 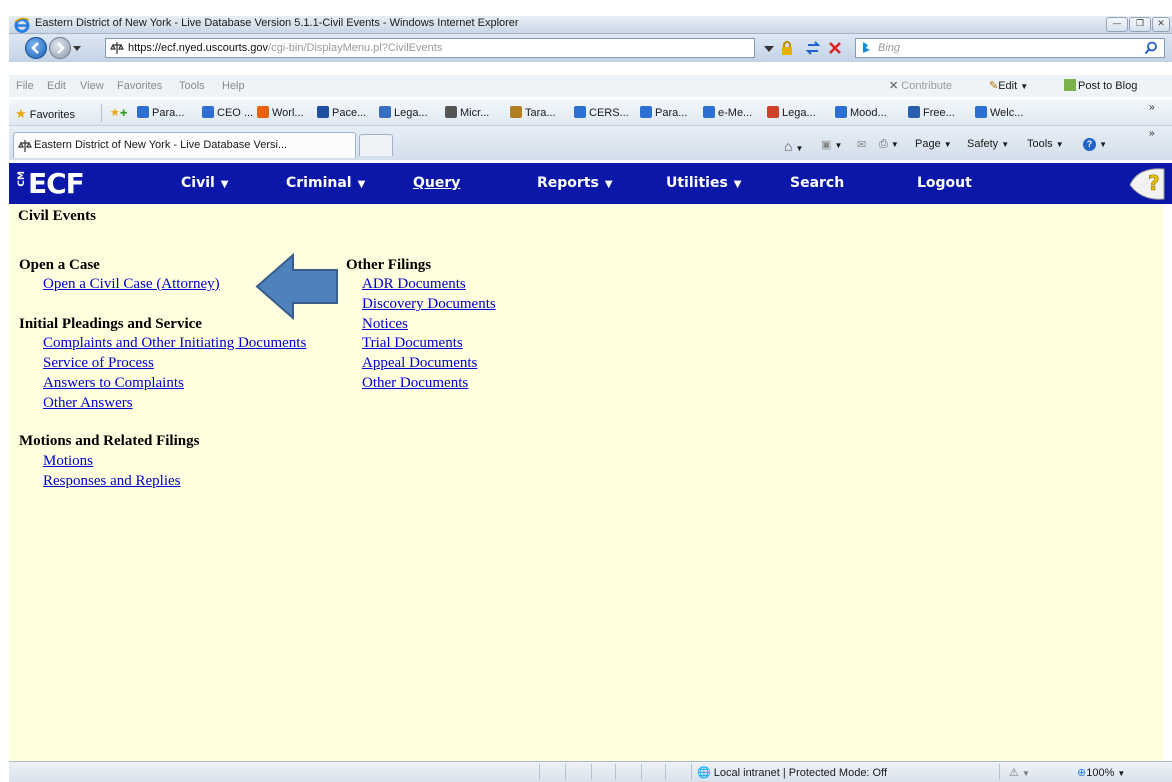 What do you see at coordinates (68, 461) in the screenshot?
I see `link-motions: Motions` at bounding box center [68, 461].